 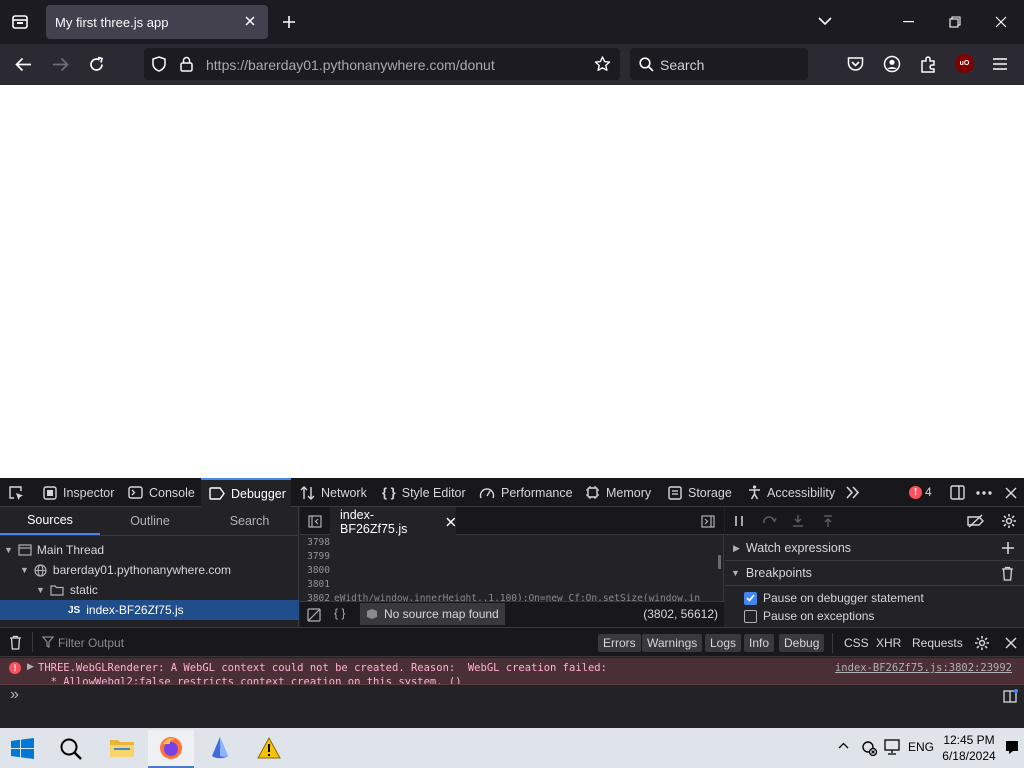 I want to click on filter-requests: Requests, so click(x=937, y=643).